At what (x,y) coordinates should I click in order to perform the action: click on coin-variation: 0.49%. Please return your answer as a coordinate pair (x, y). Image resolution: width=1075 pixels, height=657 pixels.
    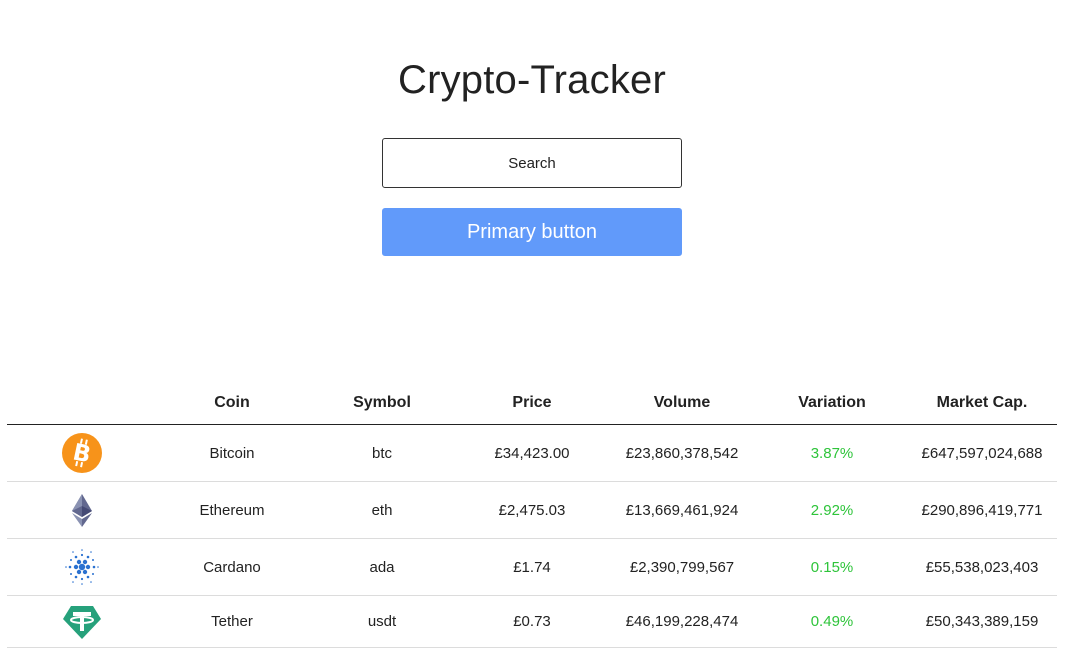
    Looking at the image, I should click on (832, 621).